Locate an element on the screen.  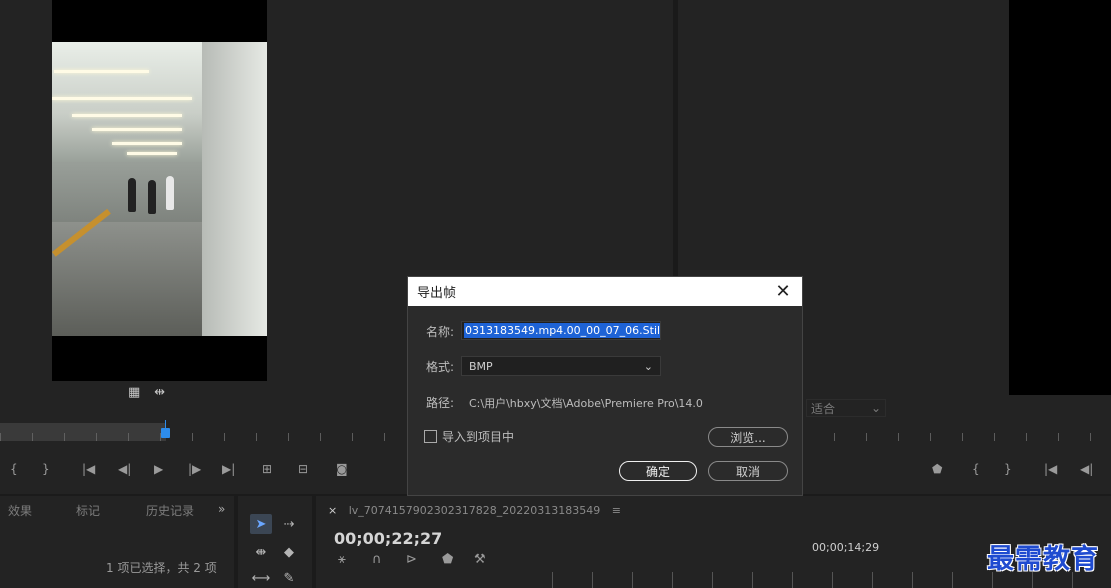
sequence-name: lv_7074157902302317828_20220313183549 is located at coordinates (474, 510).